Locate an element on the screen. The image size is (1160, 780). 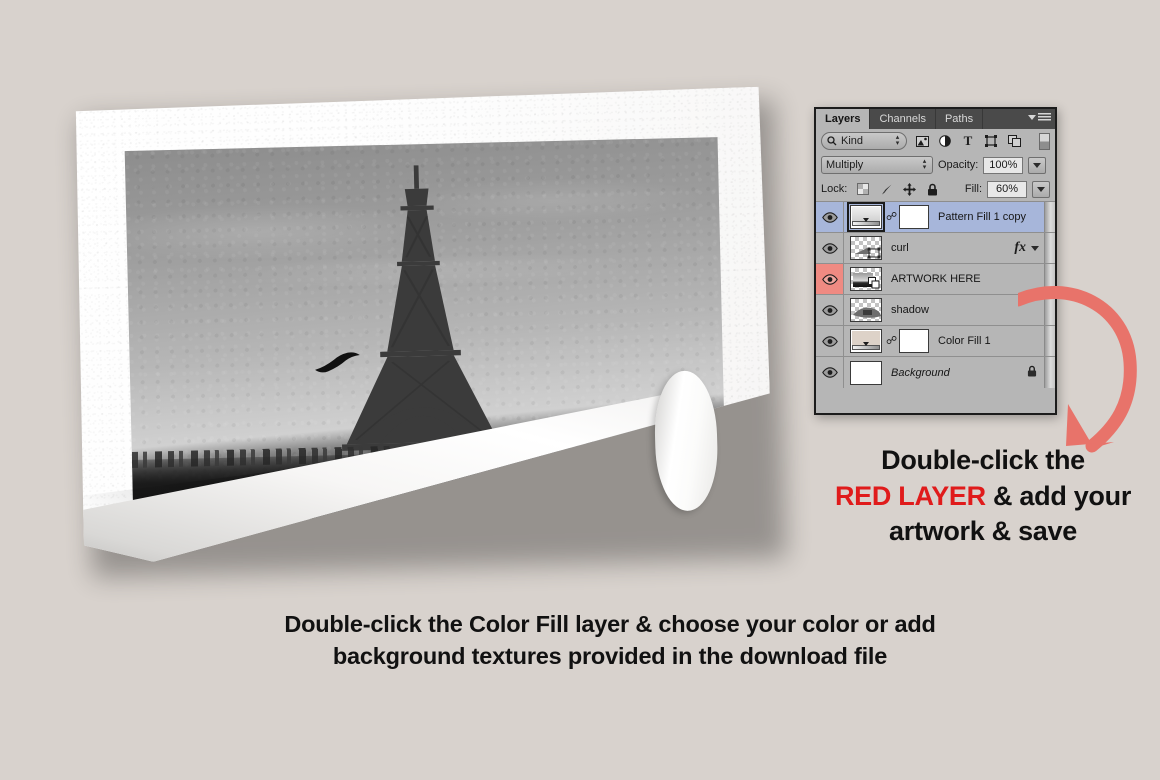
instruction-line-2: RED LAYER & add your is located at coordinates (983, 497).